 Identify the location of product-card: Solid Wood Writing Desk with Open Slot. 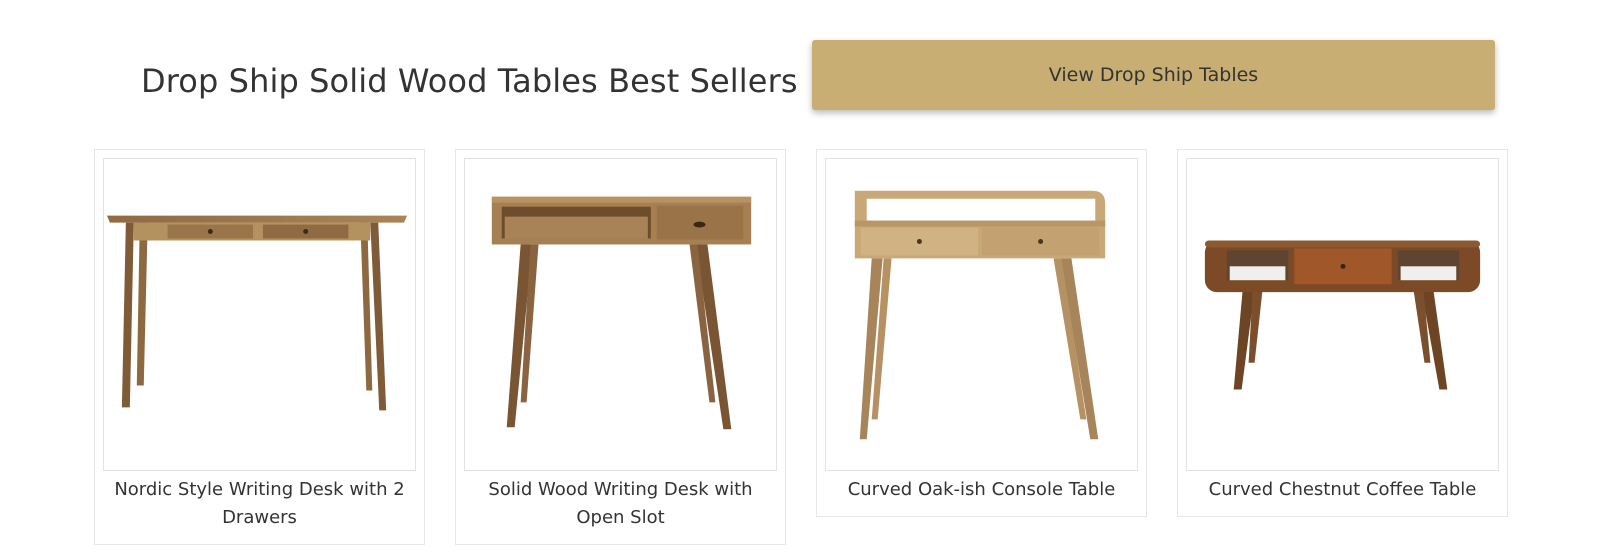
(620, 347).